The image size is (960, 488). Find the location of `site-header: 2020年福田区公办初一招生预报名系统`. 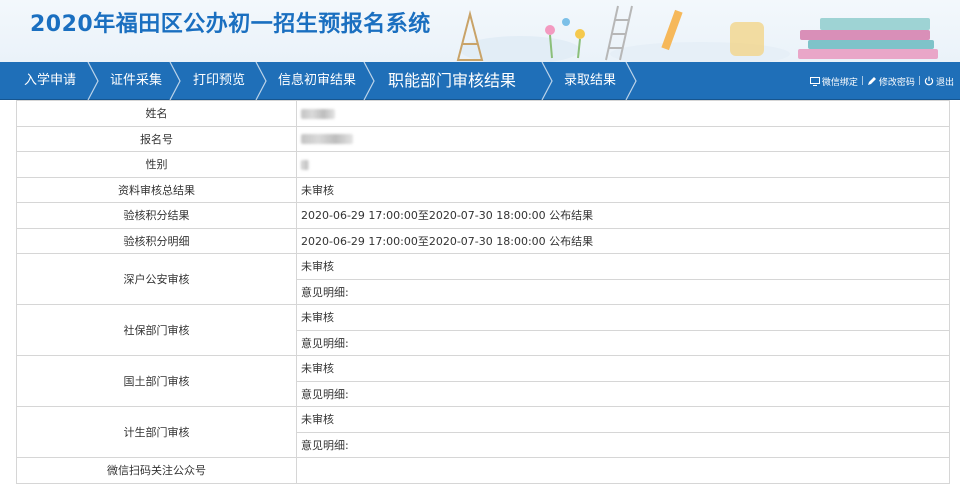

site-header: 2020年福田区公办初一招生预报名系统 is located at coordinates (480, 31).